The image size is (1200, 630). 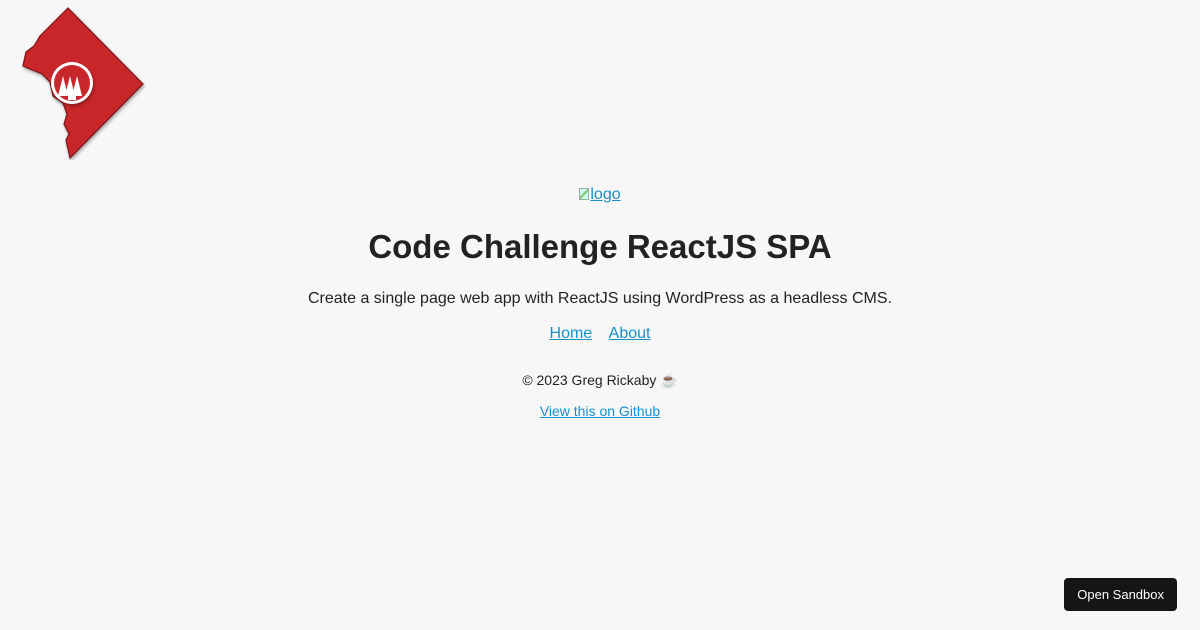 What do you see at coordinates (600, 334) in the screenshot?
I see `main-nav: Home About` at bounding box center [600, 334].